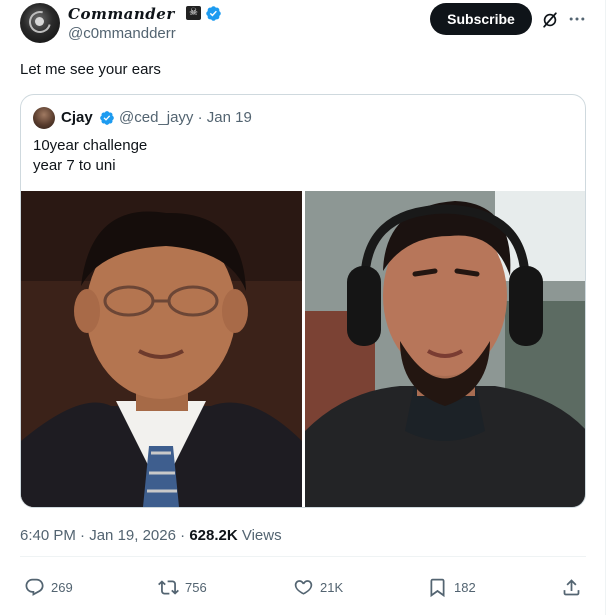 This screenshot has height=615, width=615. Describe the element at coordinates (332, 587) in the screenshot. I see `like-count: 21K` at that location.